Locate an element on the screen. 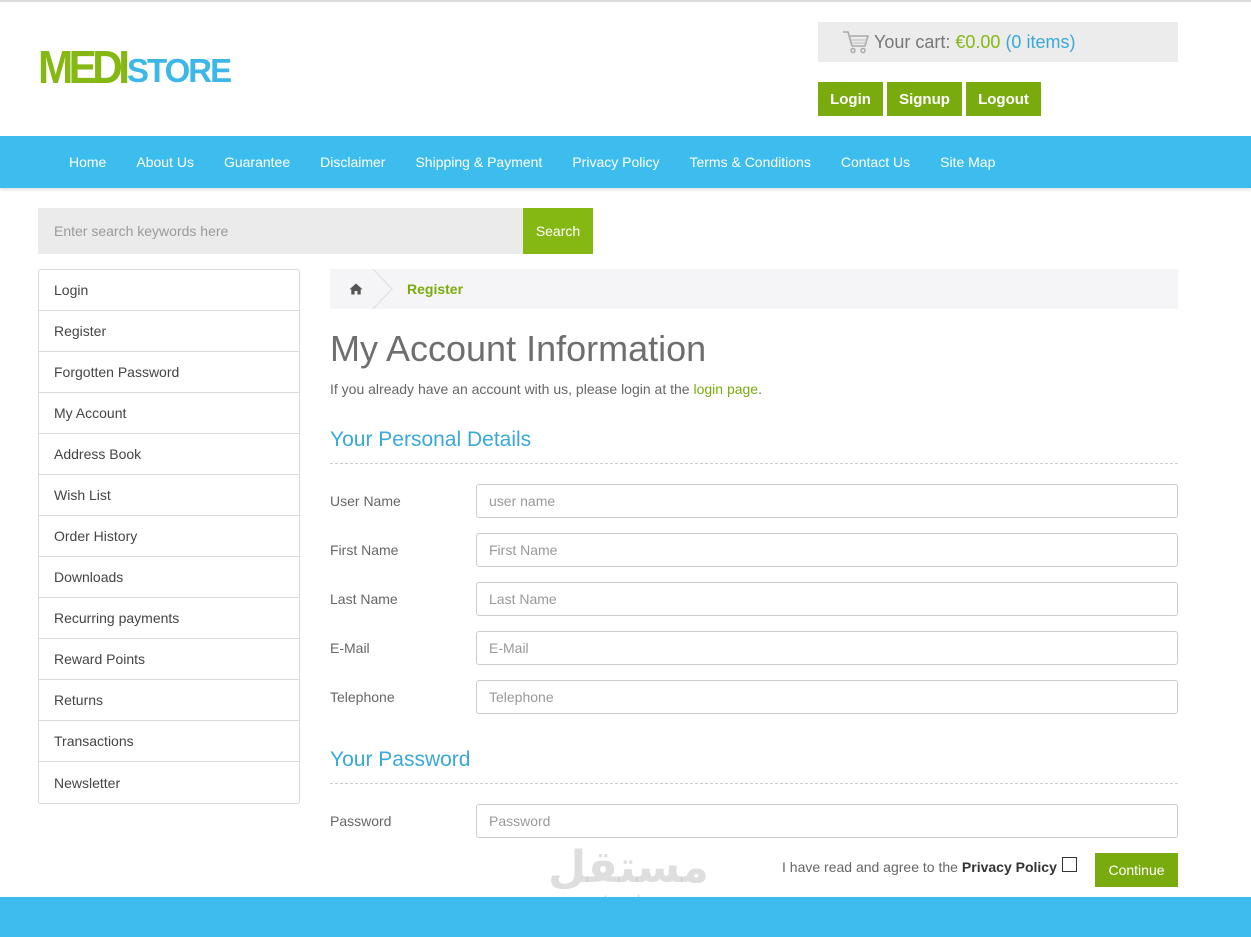 The image size is (1251, 937). nav-site-map: Site Map is located at coordinates (967, 162).